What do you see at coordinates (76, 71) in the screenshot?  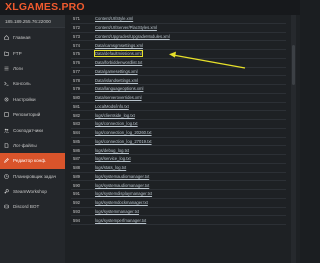 I see `row-number: 577` at bounding box center [76, 71].